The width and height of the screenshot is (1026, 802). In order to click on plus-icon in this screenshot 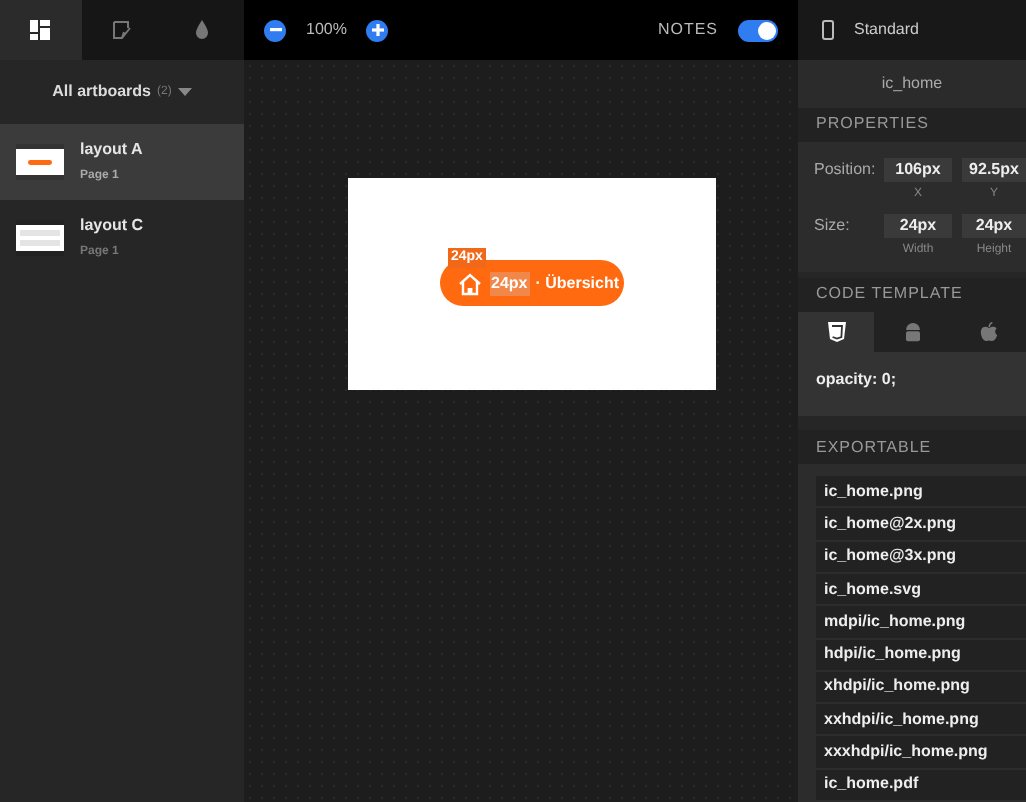, I will do `click(377, 30)`.